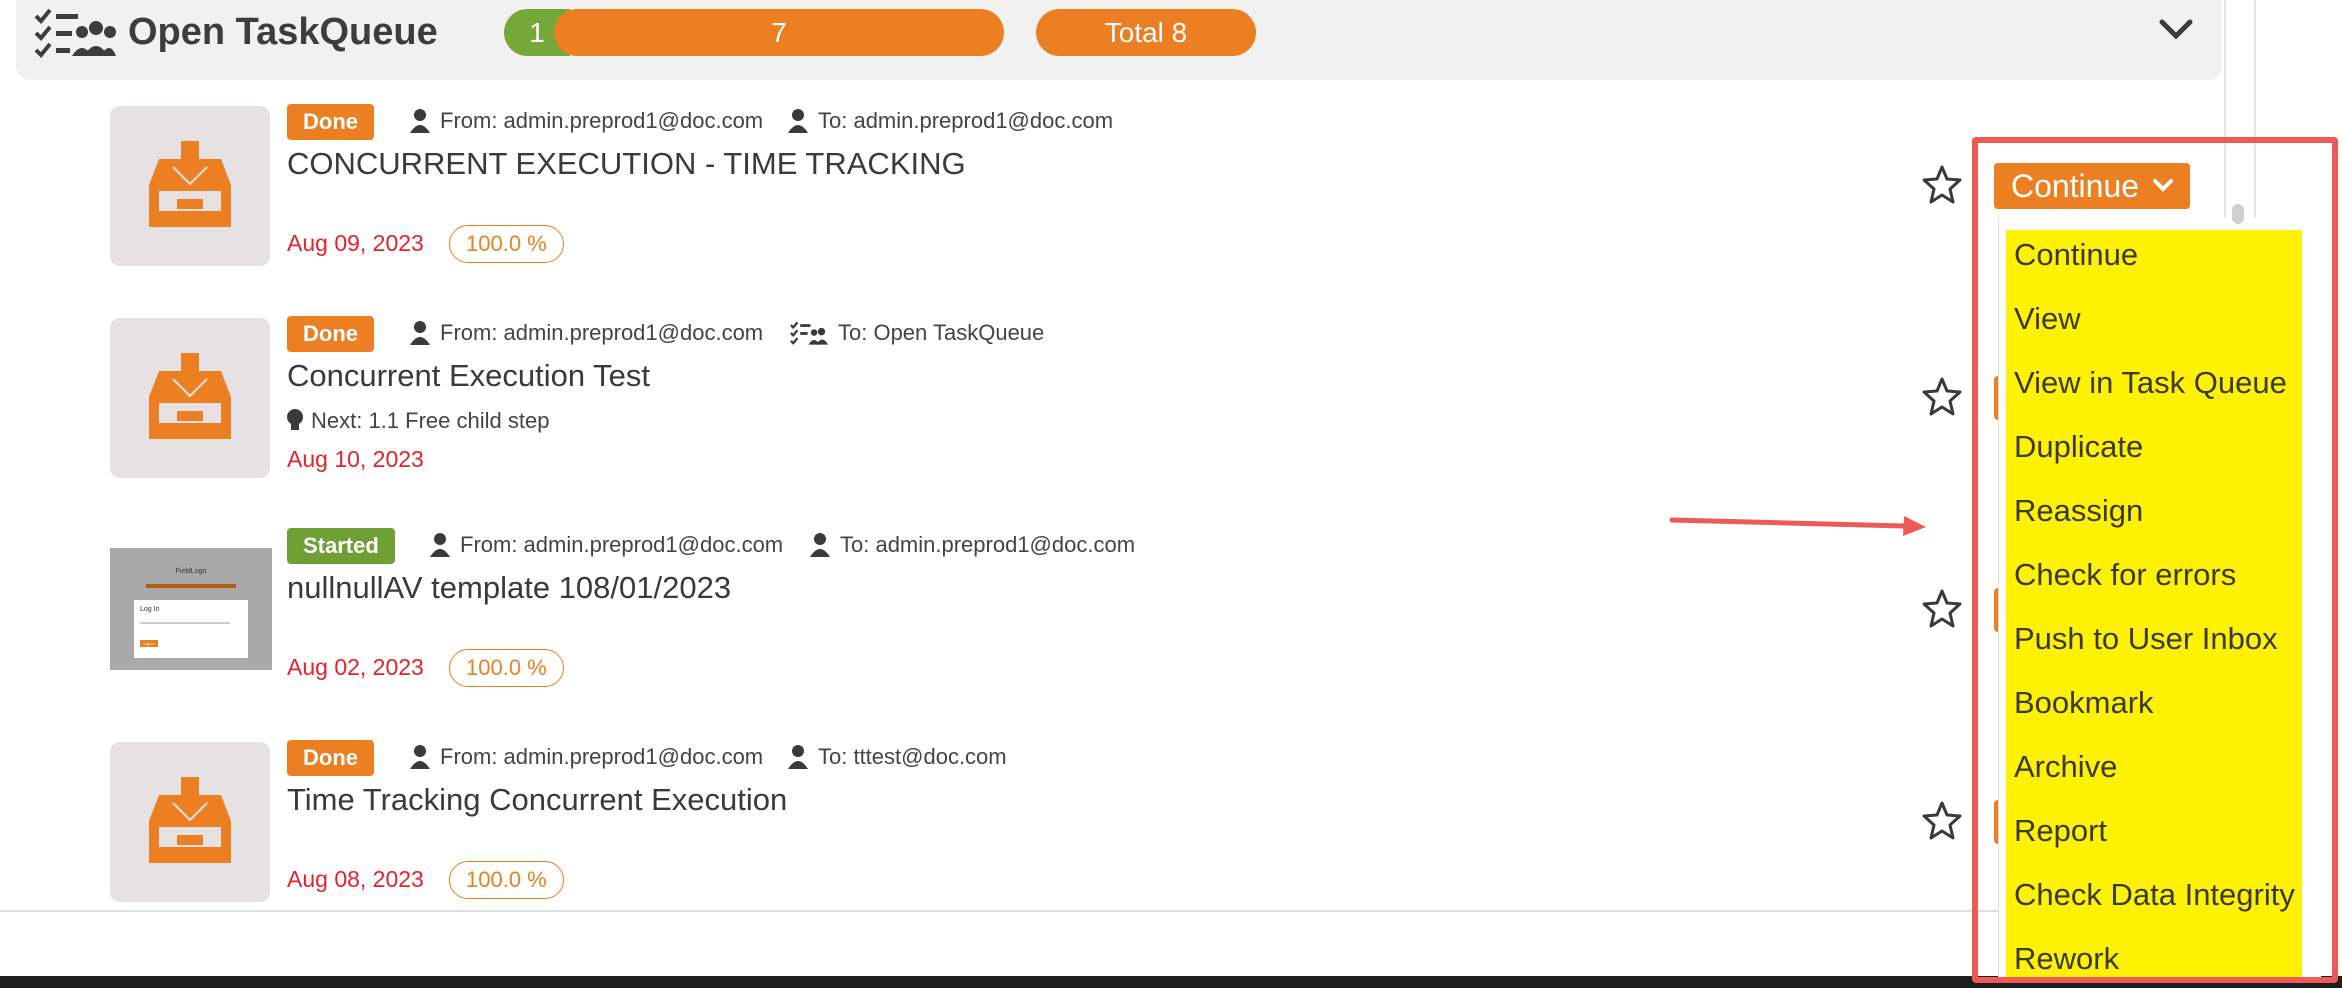 Image resolution: width=2342 pixels, height=988 pixels. What do you see at coordinates (185, 623) in the screenshot?
I see `thumbnail-field` at bounding box center [185, 623].